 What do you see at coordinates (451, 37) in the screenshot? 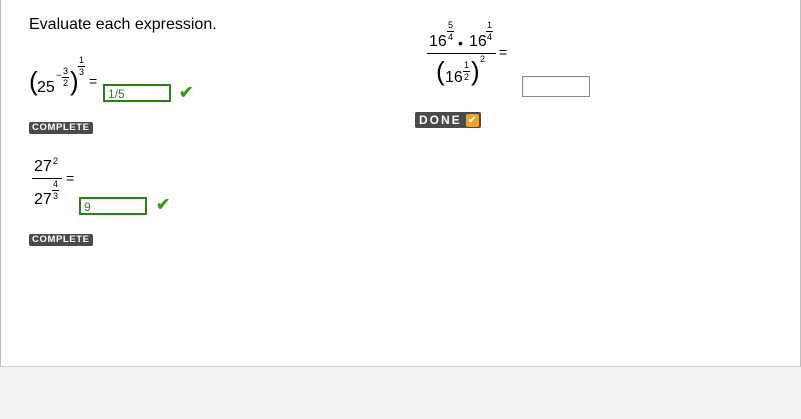
I see `p3-num-exp1-den: 4` at bounding box center [451, 37].